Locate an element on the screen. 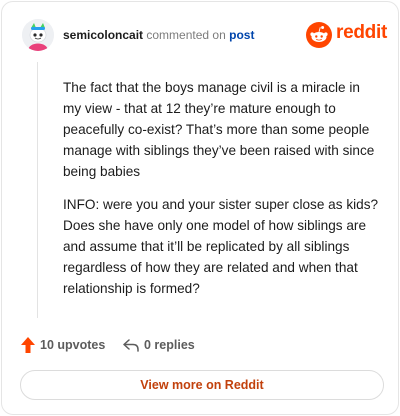  post-link: post is located at coordinates (241, 35).